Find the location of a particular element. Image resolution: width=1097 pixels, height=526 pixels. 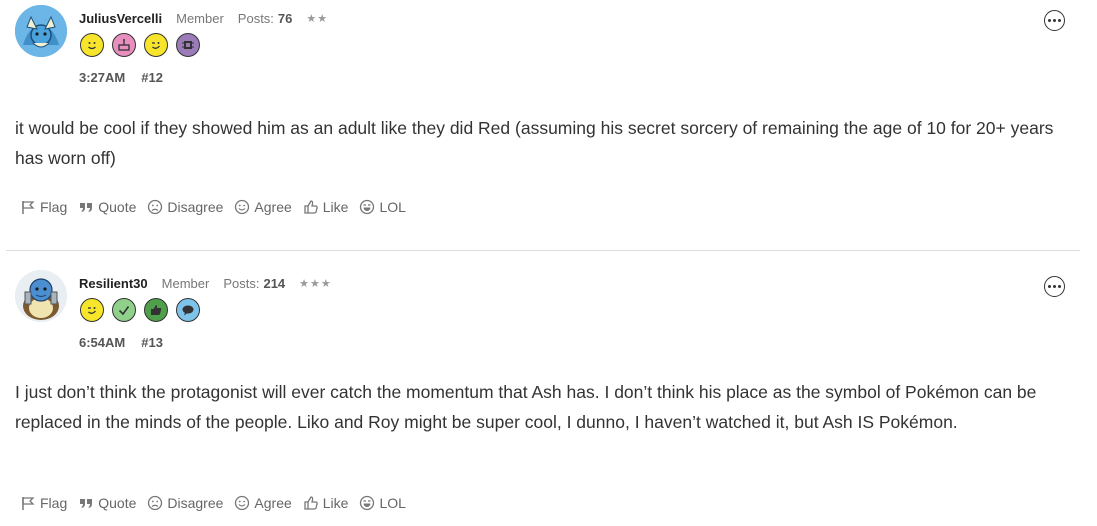

badge-row is located at coordinates (140, 310).